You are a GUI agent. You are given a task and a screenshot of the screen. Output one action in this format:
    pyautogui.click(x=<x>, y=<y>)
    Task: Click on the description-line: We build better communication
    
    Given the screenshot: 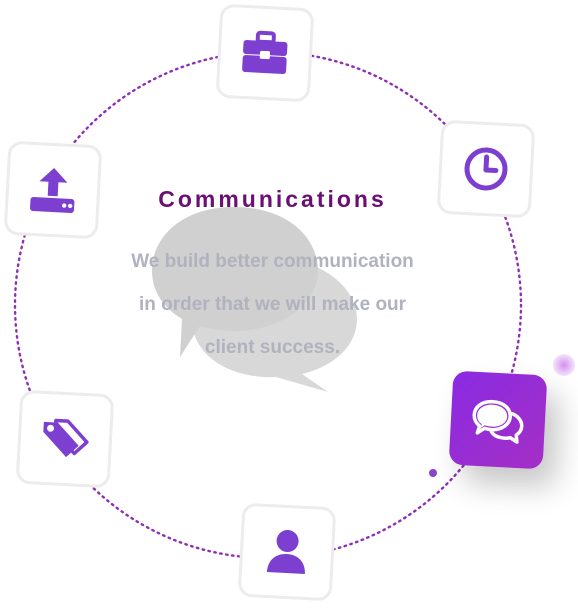 What is the action you would take?
    pyautogui.click(x=272, y=261)
    